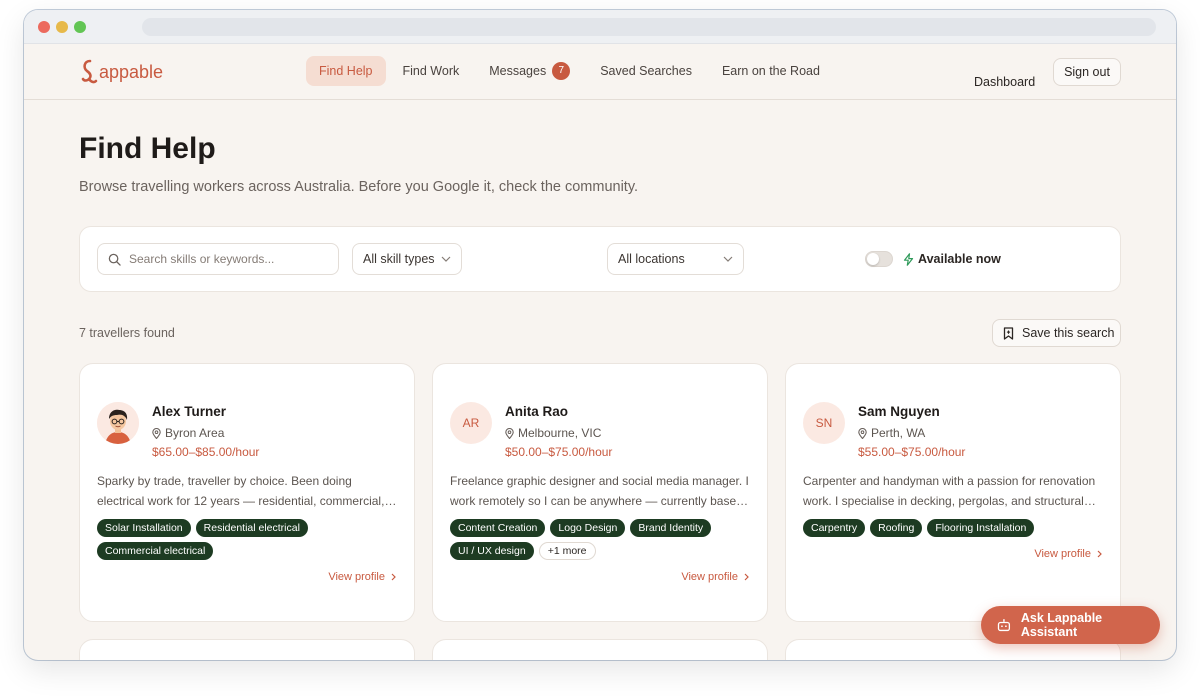  What do you see at coordinates (471, 423) in the screenshot?
I see `avatar-initials: AR` at bounding box center [471, 423].